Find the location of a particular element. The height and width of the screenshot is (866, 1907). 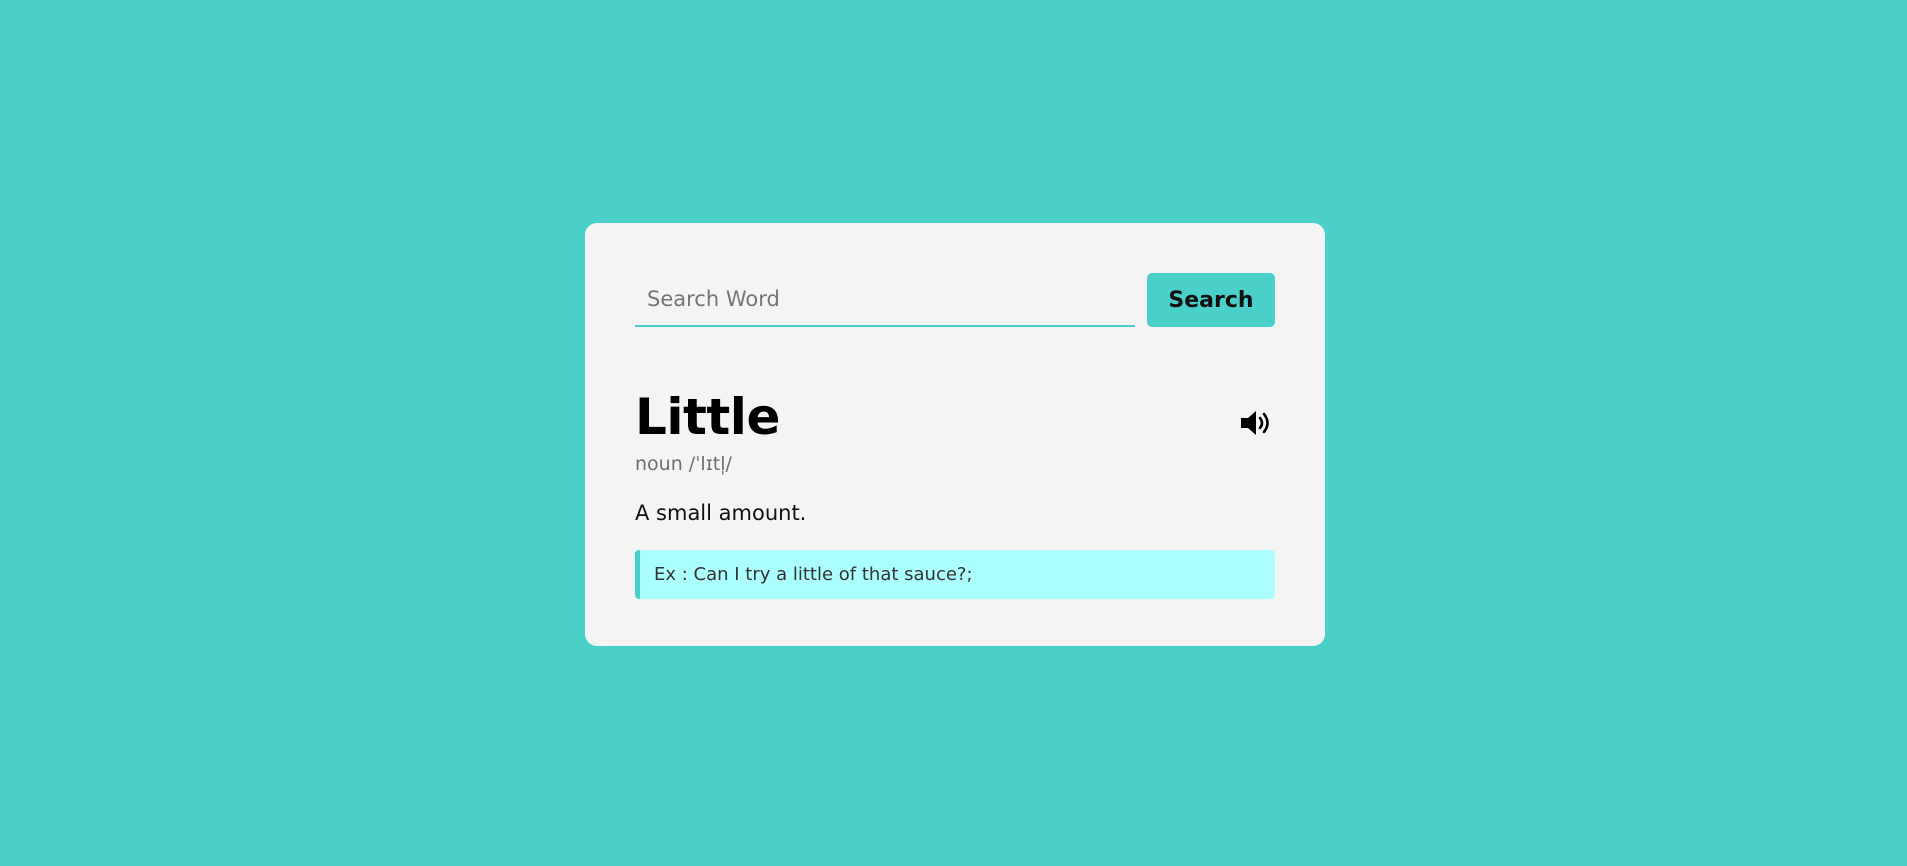

volume-up-icon is located at coordinates (1257, 423).